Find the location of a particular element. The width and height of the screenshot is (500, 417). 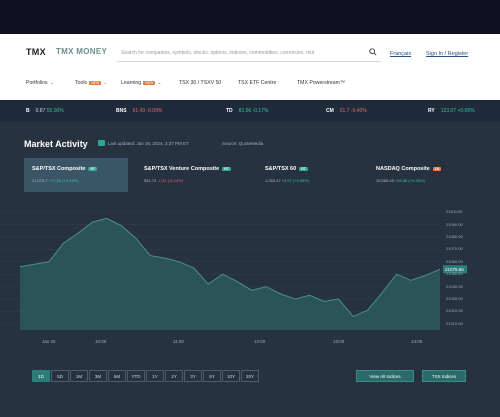

ticker-price: 61.7 is located at coordinates (344, 111).